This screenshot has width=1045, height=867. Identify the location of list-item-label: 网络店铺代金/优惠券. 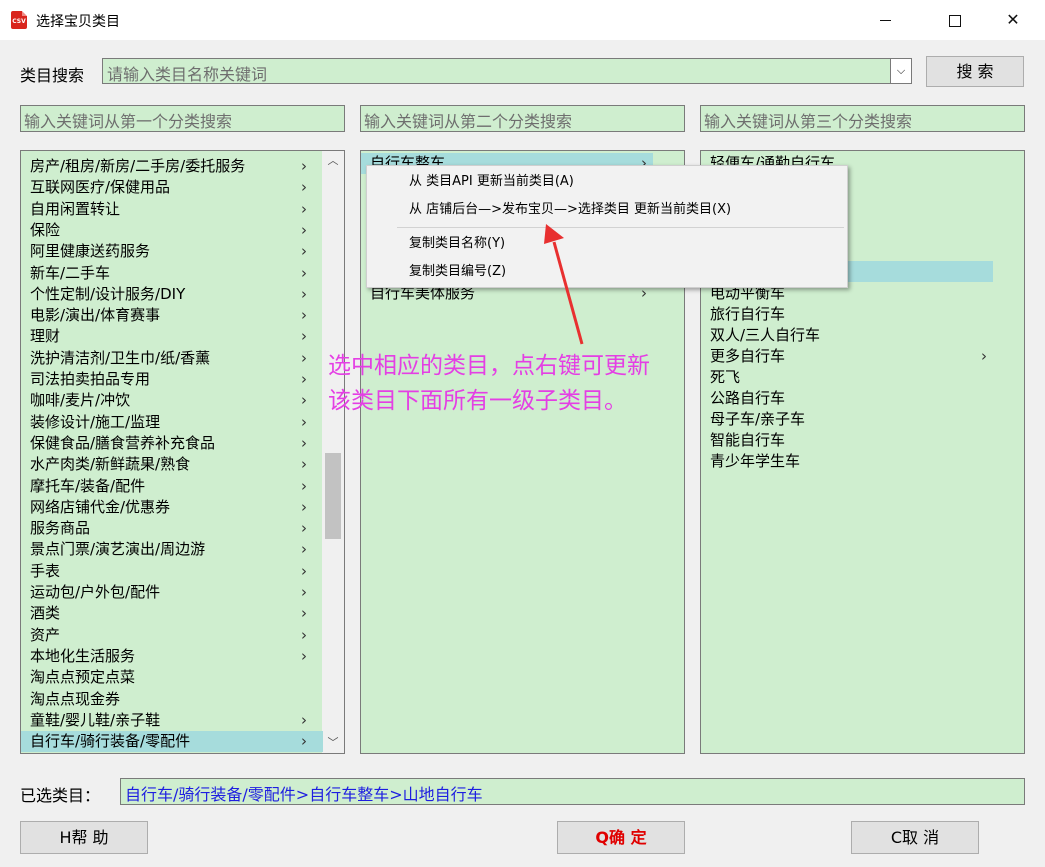
(100, 506).